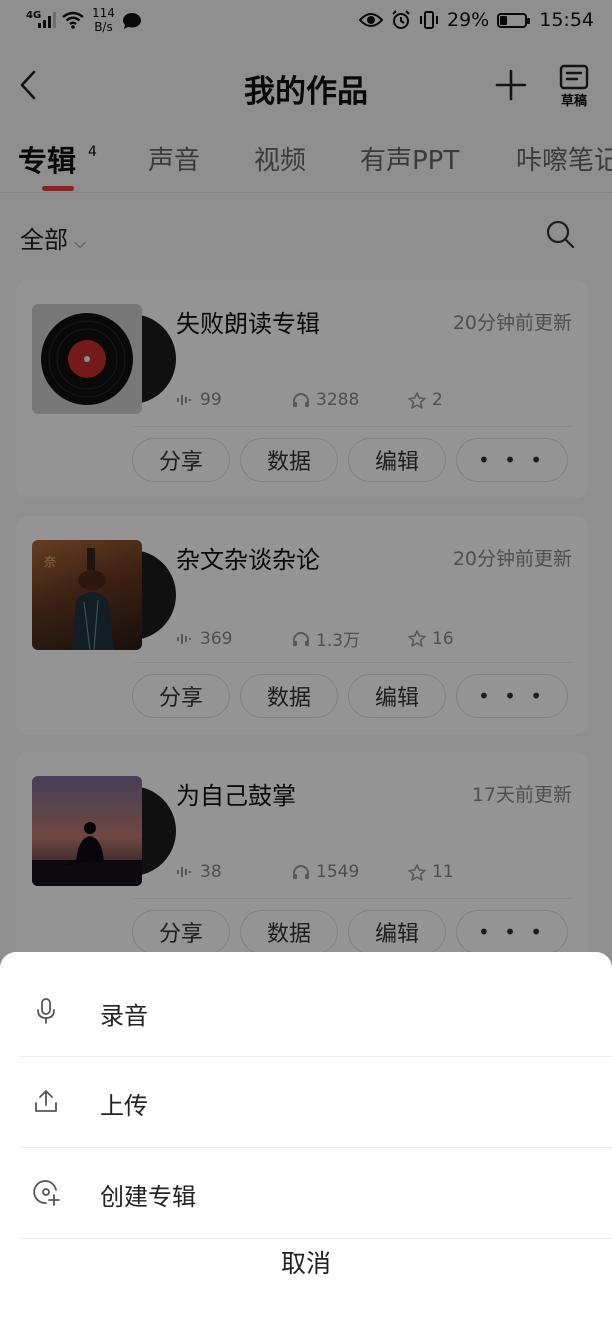 The height and width of the screenshot is (1319, 612). I want to click on create-album-option: 创建专辑, so click(306, 1194).